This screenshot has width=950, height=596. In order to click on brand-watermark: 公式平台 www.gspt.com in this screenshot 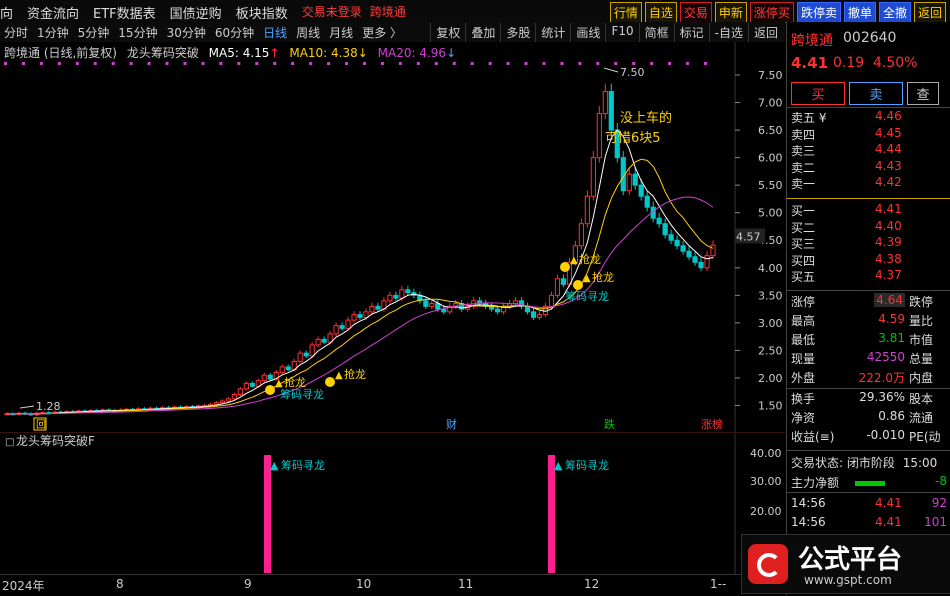, I will do `click(845, 564)`.